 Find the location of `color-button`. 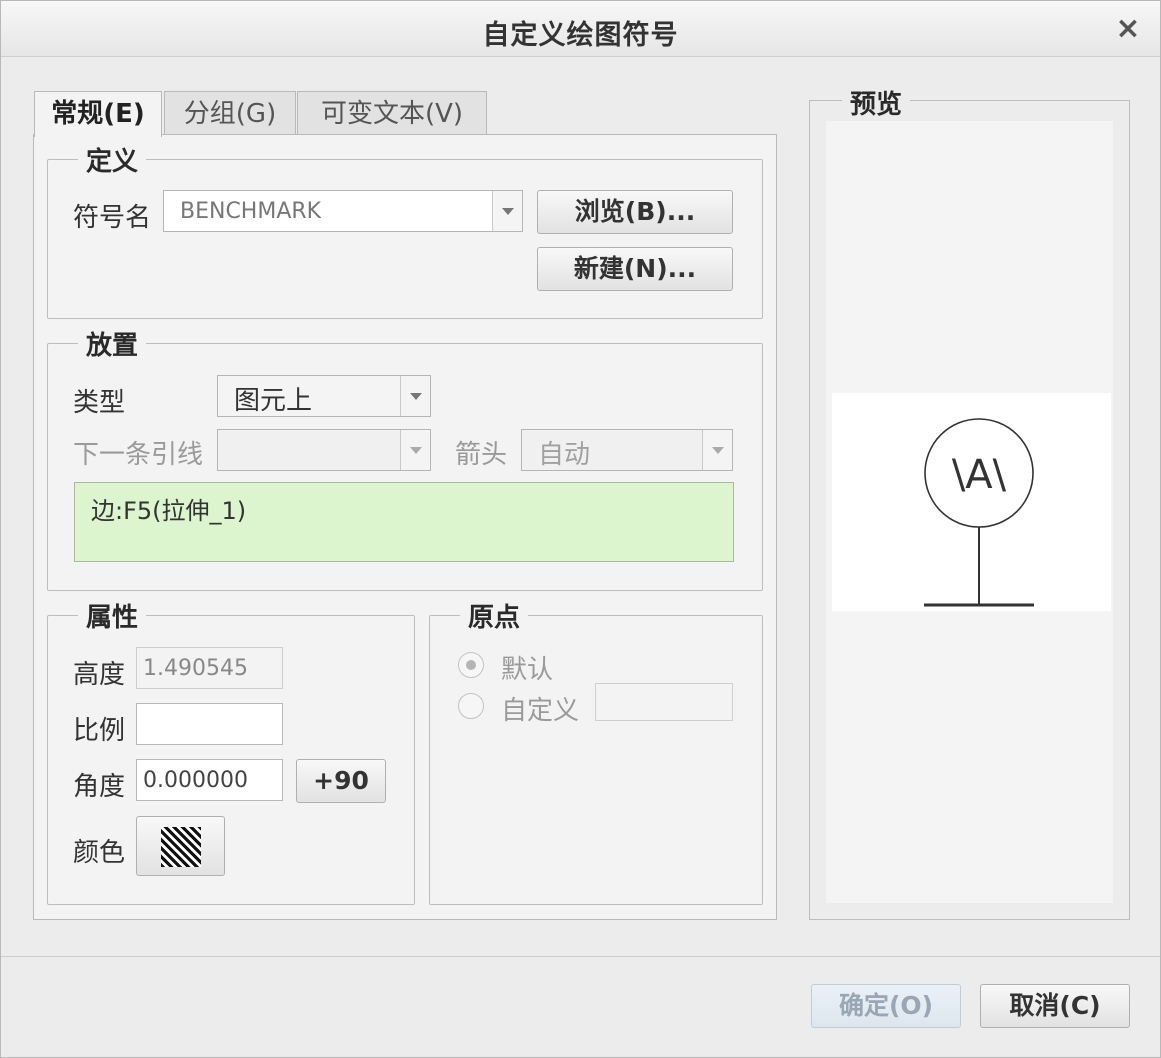

color-button is located at coordinates (180, 846).